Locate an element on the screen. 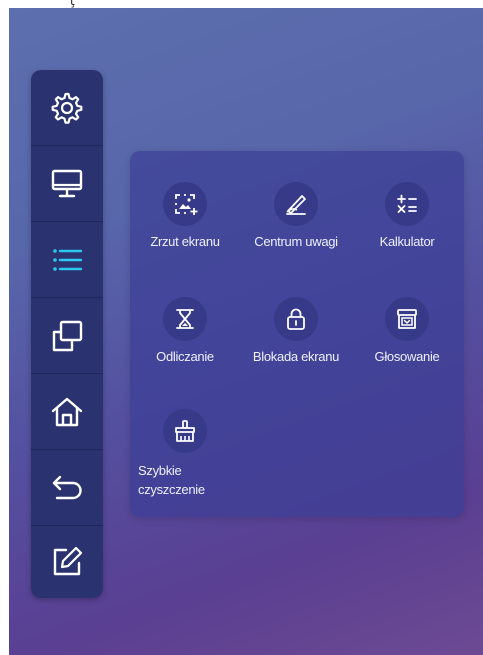 This screenshot has width=483, height=655. tool-label: Głosowanie is located at coordinates (407, 356).